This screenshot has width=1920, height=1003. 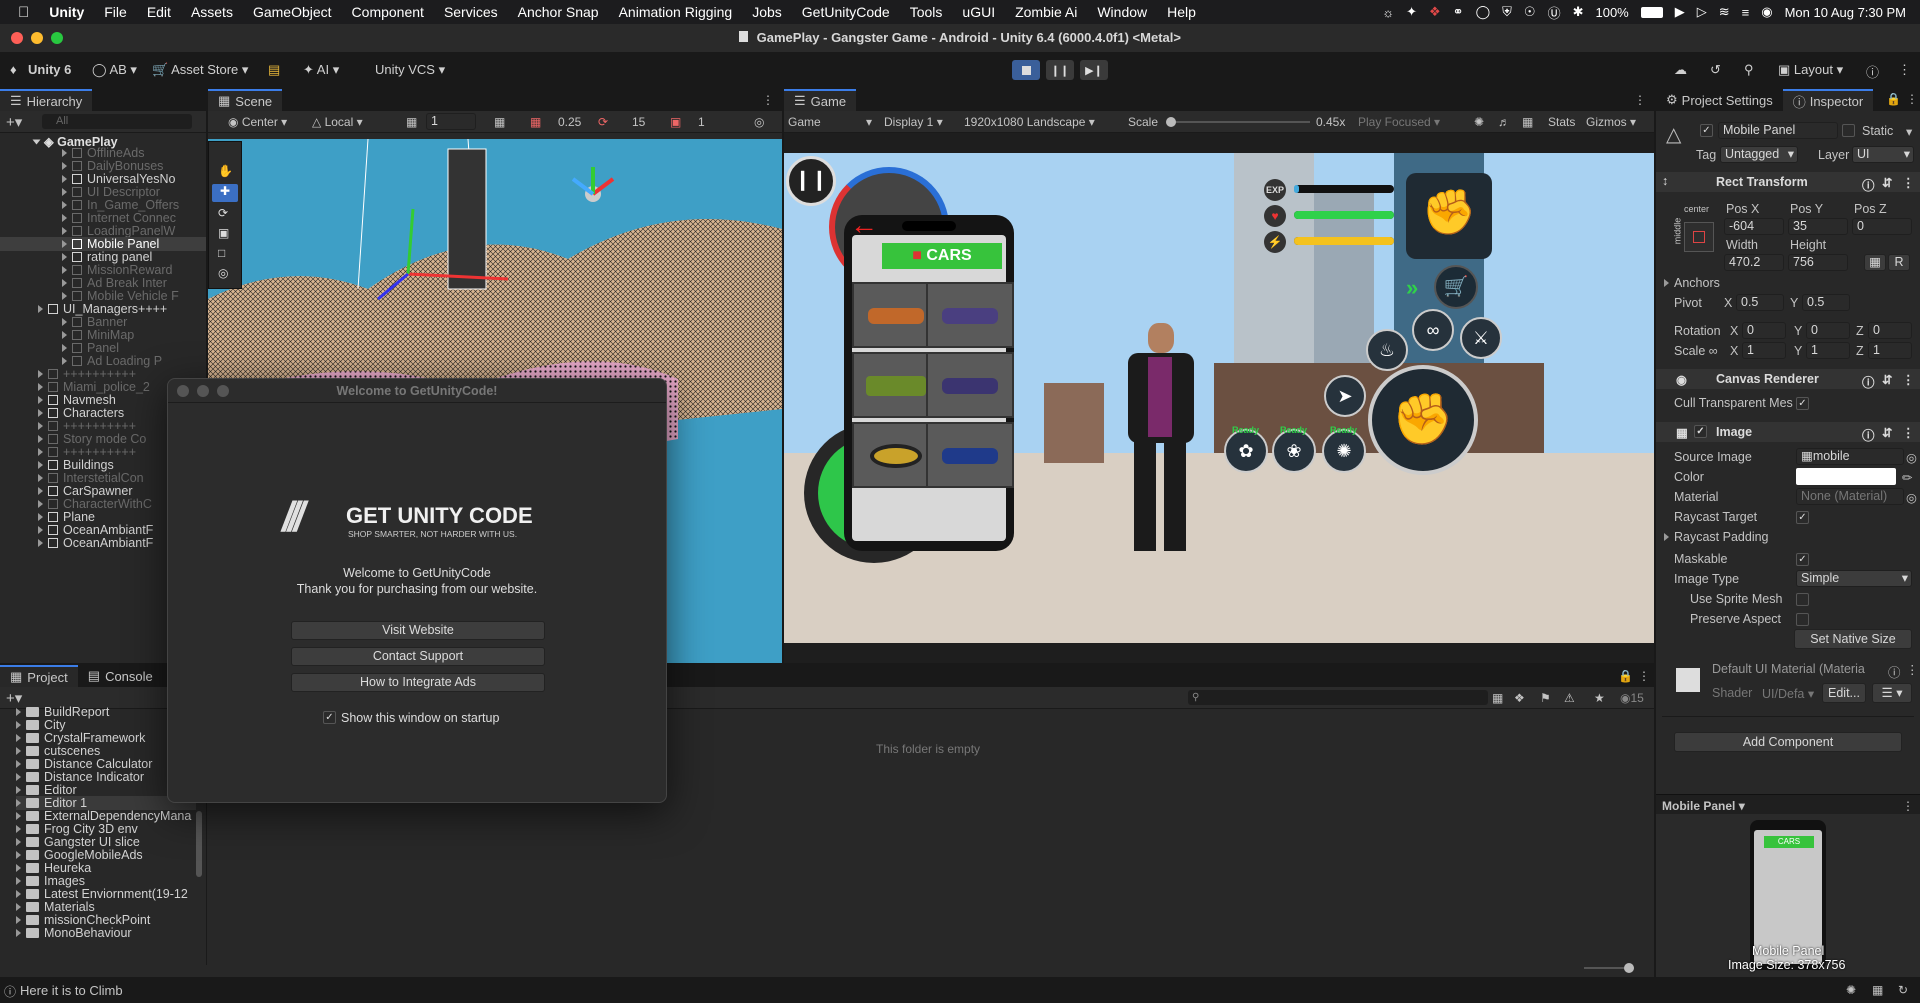 I want to click on punch-attack-button: ✊, so click(x=1423, y=420).